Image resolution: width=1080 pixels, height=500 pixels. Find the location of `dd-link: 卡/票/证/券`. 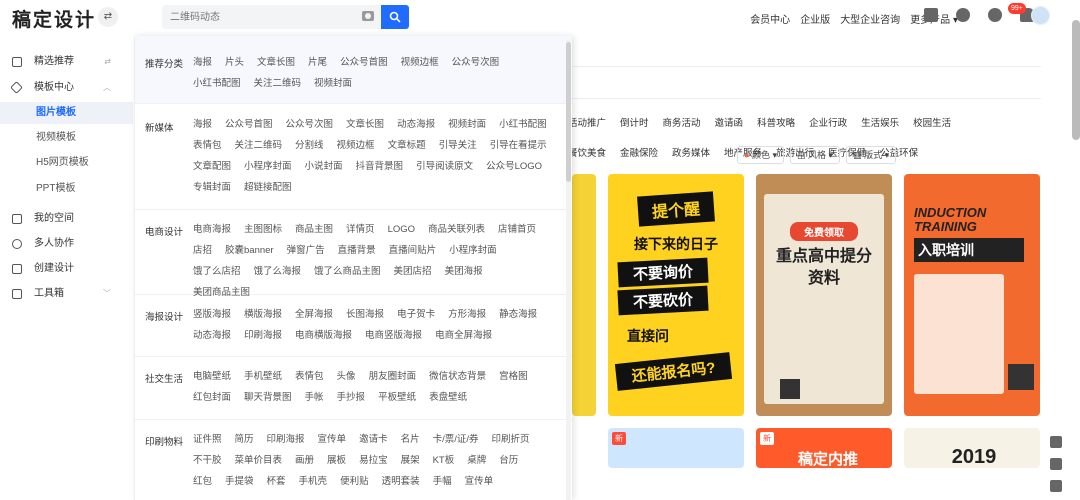

dd-link: 卡/票/证/券 is located at coordinates (456, 439).